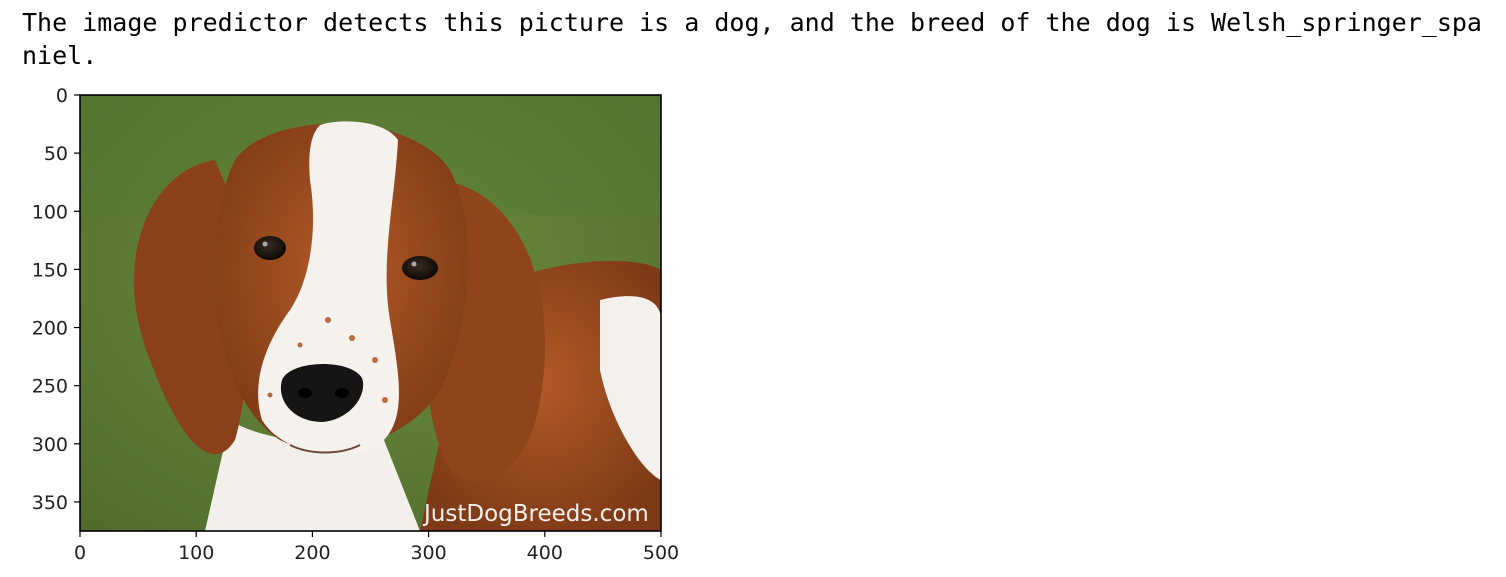 This screenshot has width=1506, height=577. What do you see at coordinates (50, 387) in the screenshot?
I see `y-tick-label: 250` at bounding box center [50, 387].